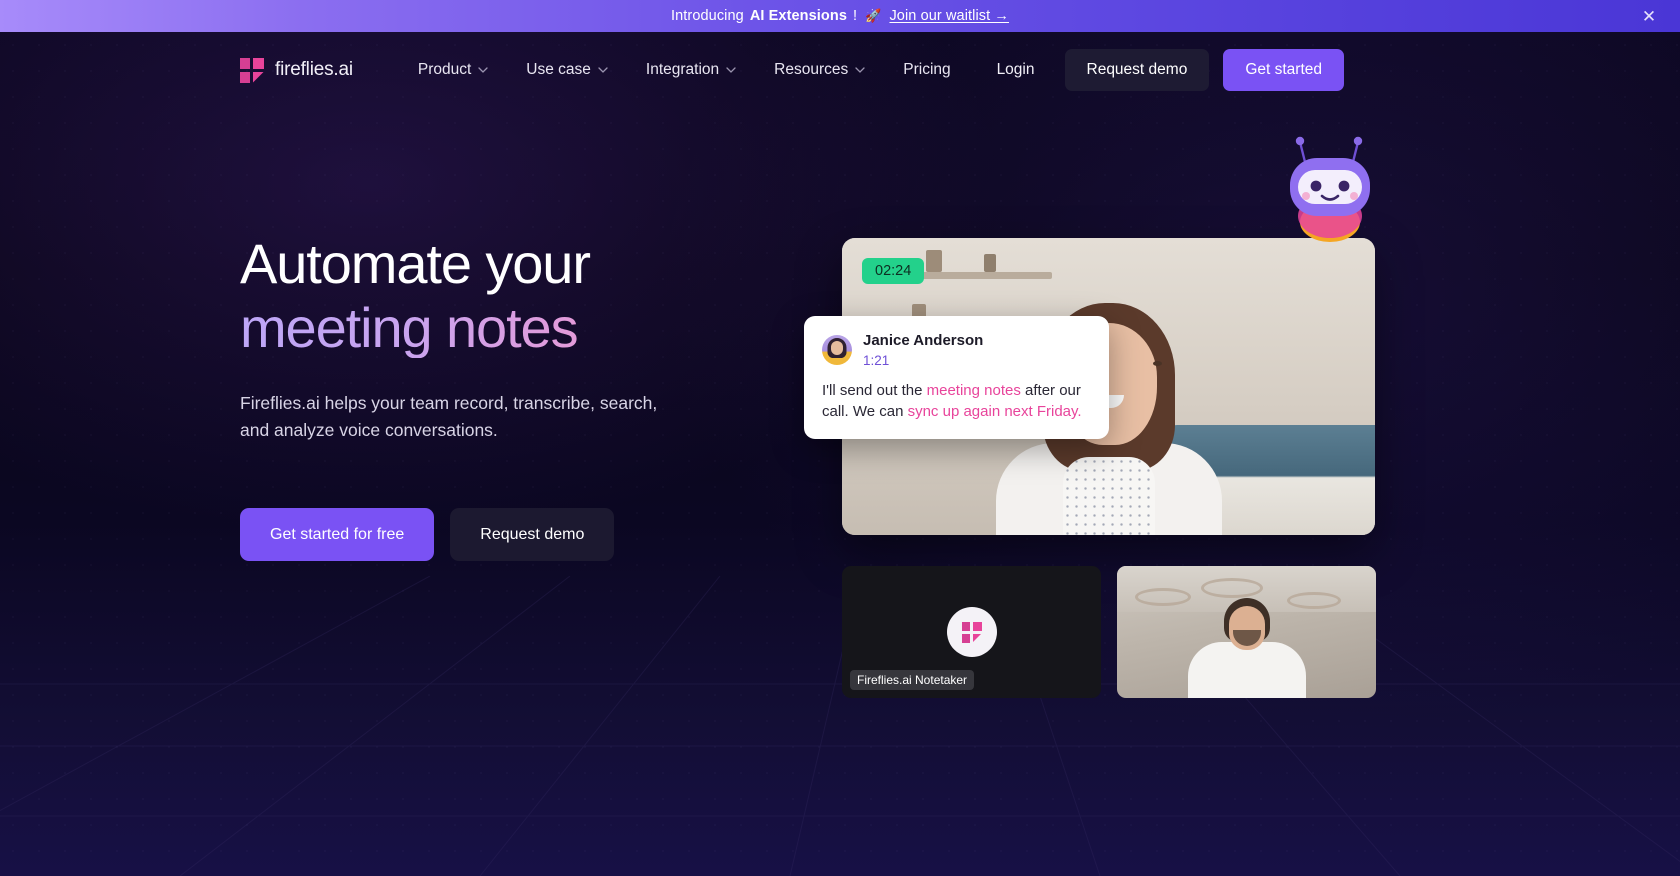 The width and height of the screenshot is (1680, 876). Describe the element at coordinates (912, 680) in the screenshot. I see `notetaker-name-label: Fireflies.ai Notetaker` at that location.